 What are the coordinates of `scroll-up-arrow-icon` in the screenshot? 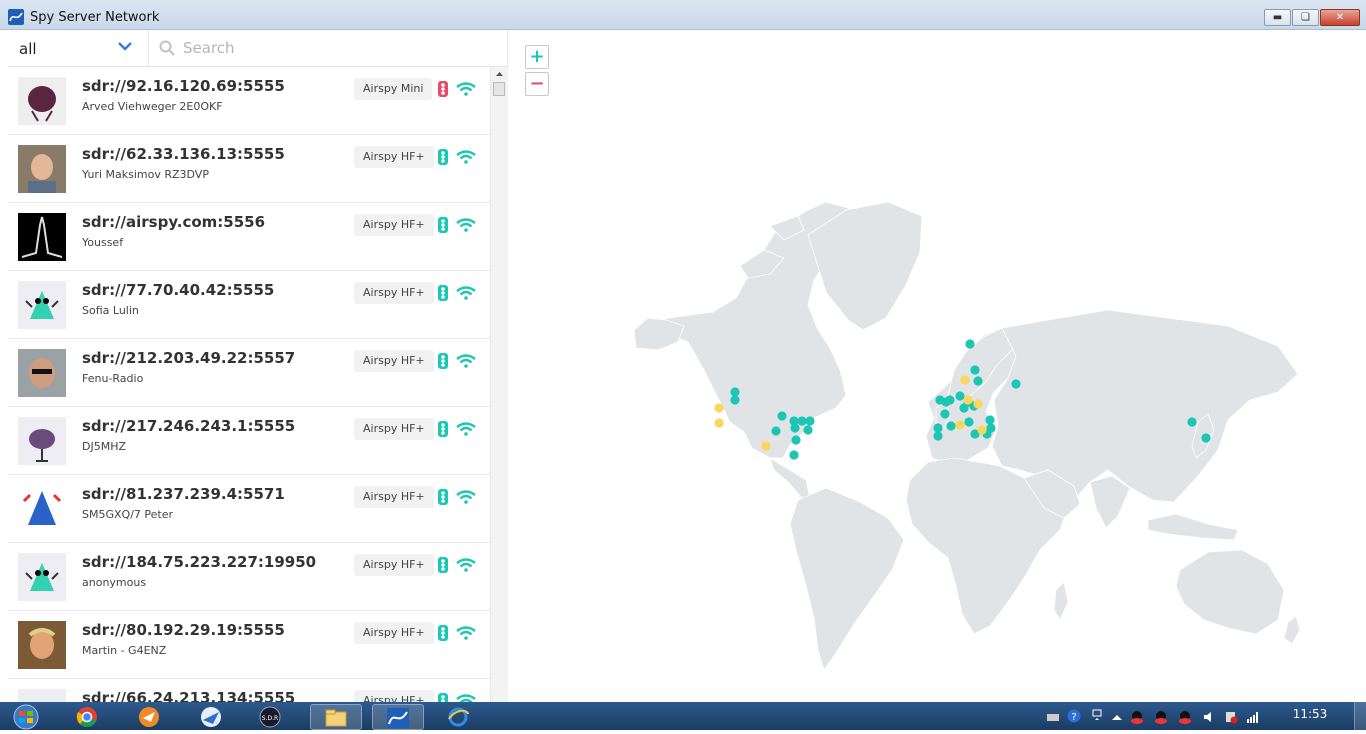 It's located at (499, 74).